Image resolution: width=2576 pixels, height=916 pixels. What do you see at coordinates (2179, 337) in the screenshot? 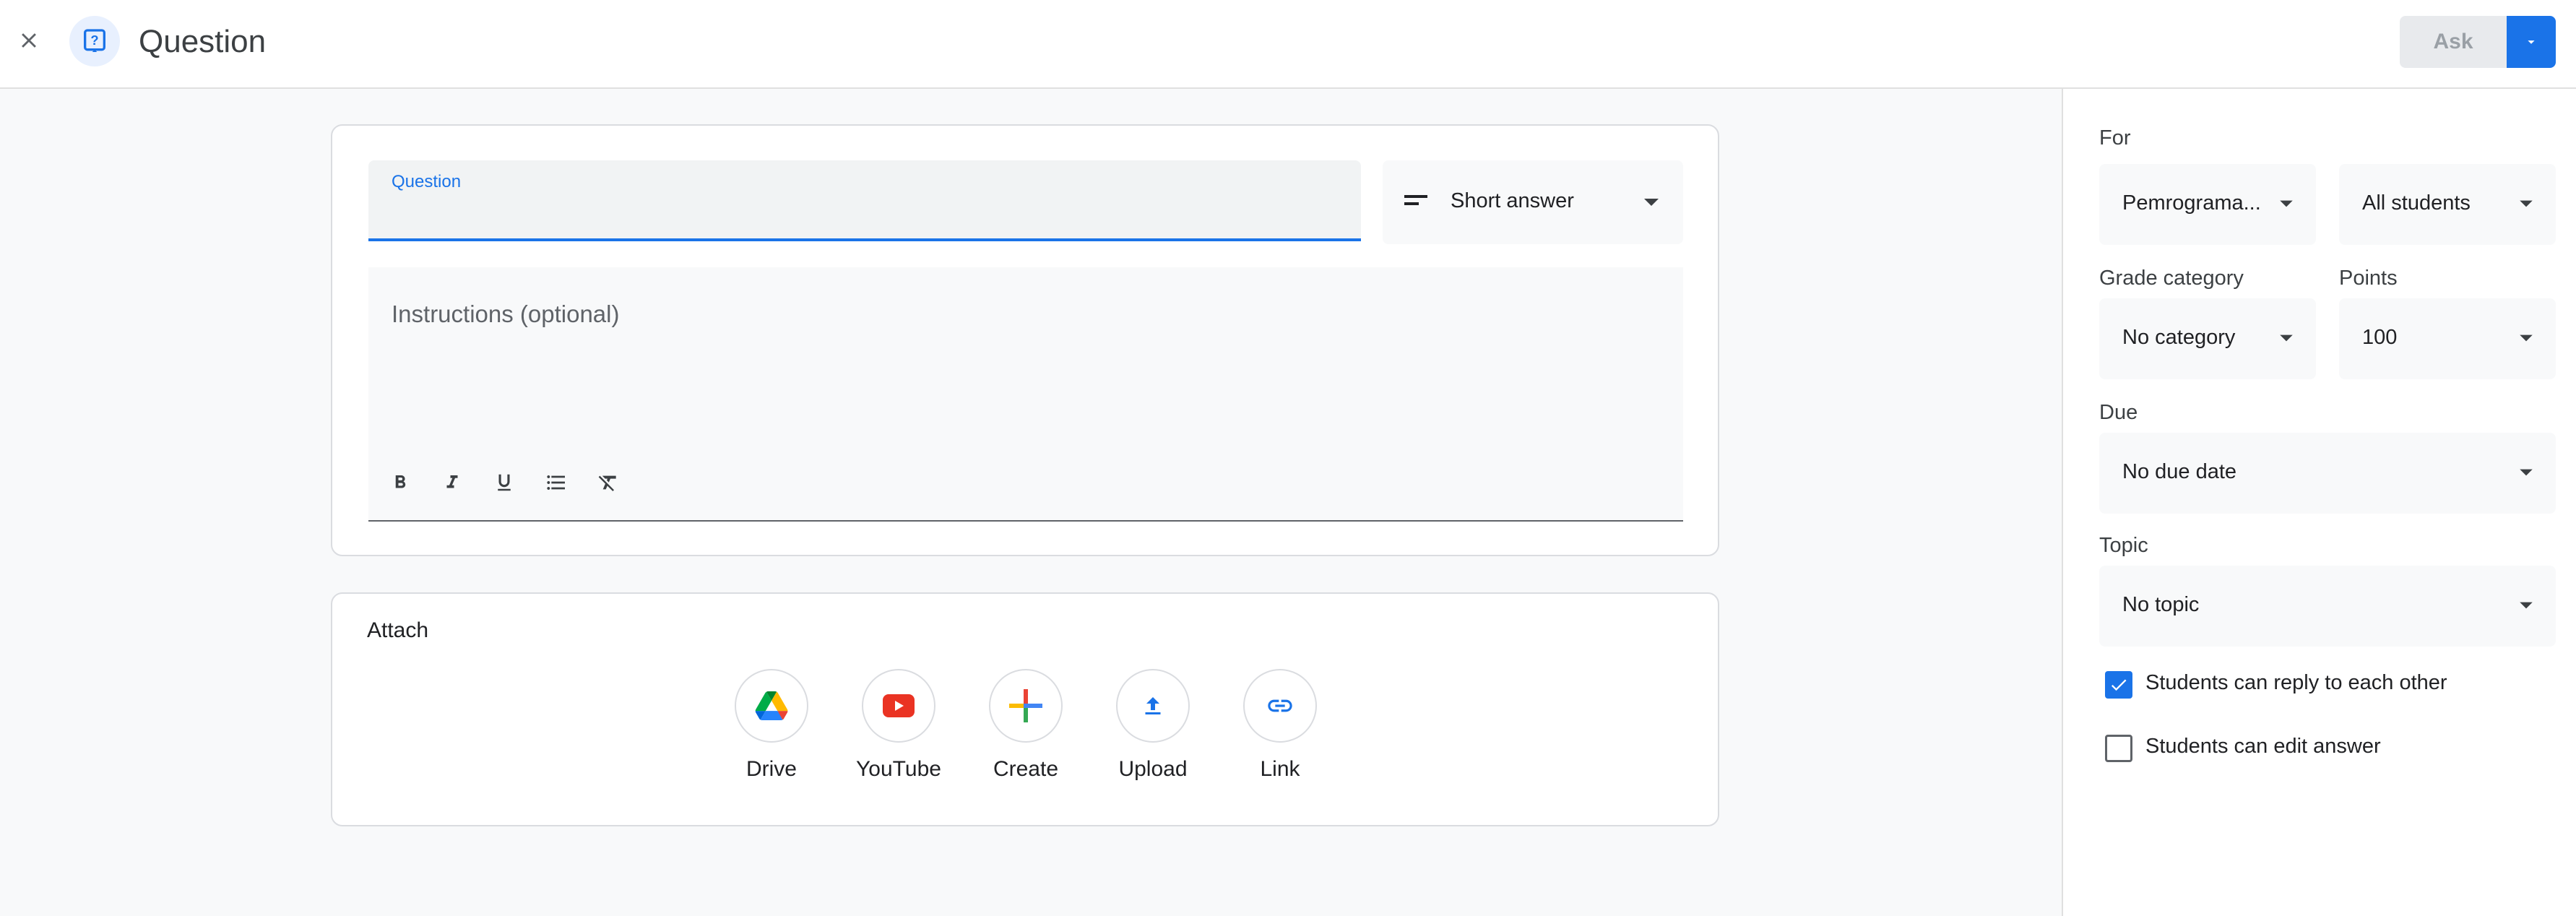
I see `grade-category-value: No category` at bounding box center [2179, 337].